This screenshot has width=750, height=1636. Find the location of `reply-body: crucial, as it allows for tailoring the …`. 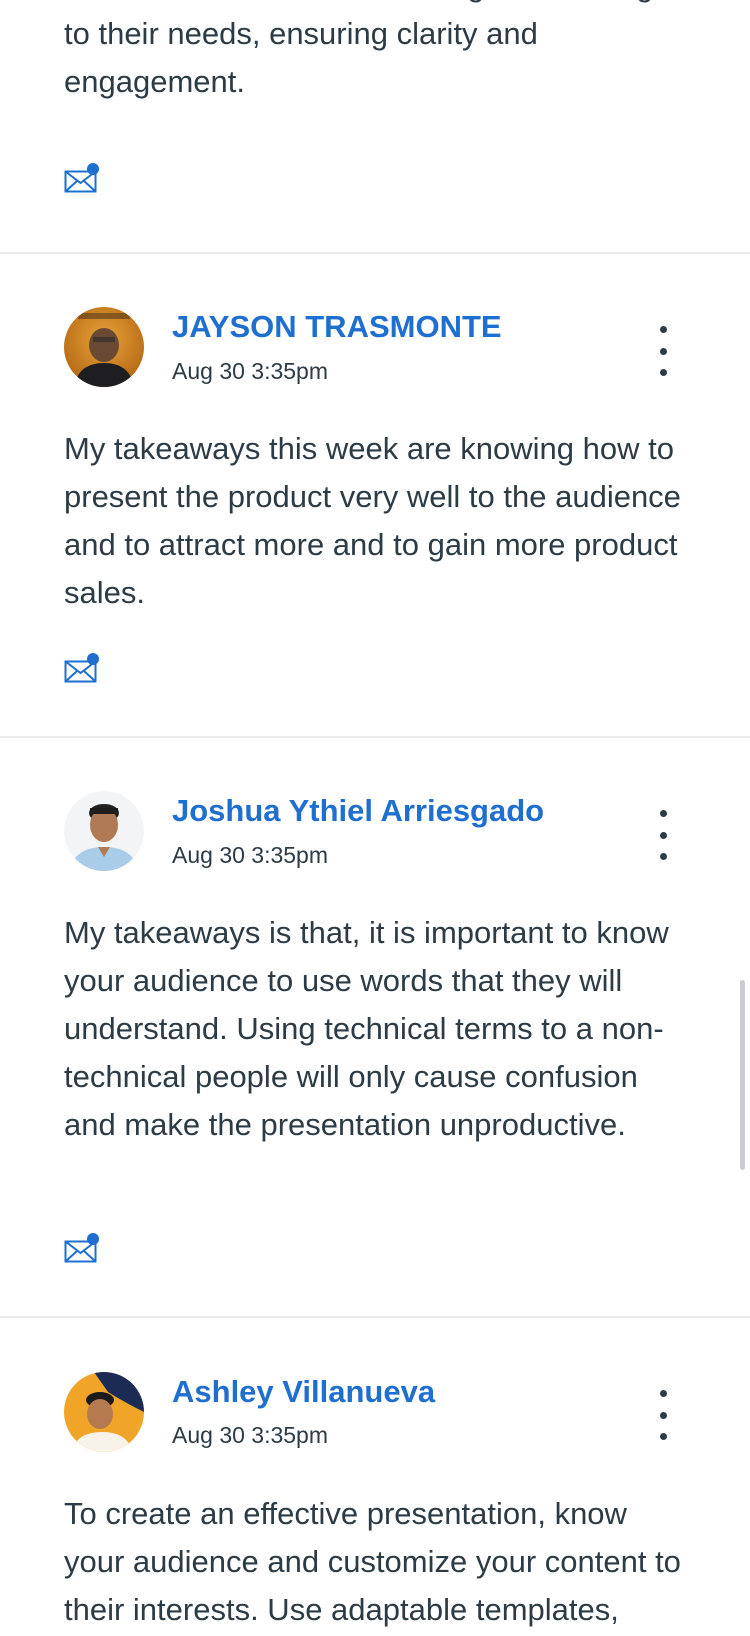

reply-body: crucial, as it allows for tailoring the … is located at coordinates (367, 49).